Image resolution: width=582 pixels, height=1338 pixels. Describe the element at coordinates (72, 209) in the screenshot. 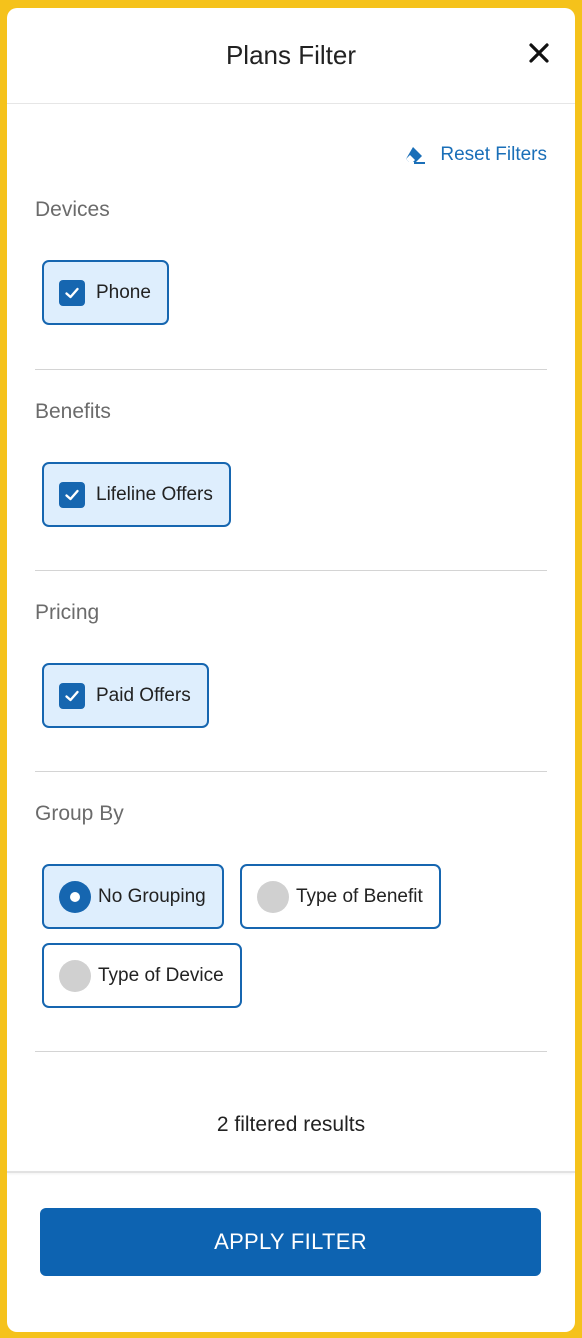

I see `section-title-devices: Devices` at that location.